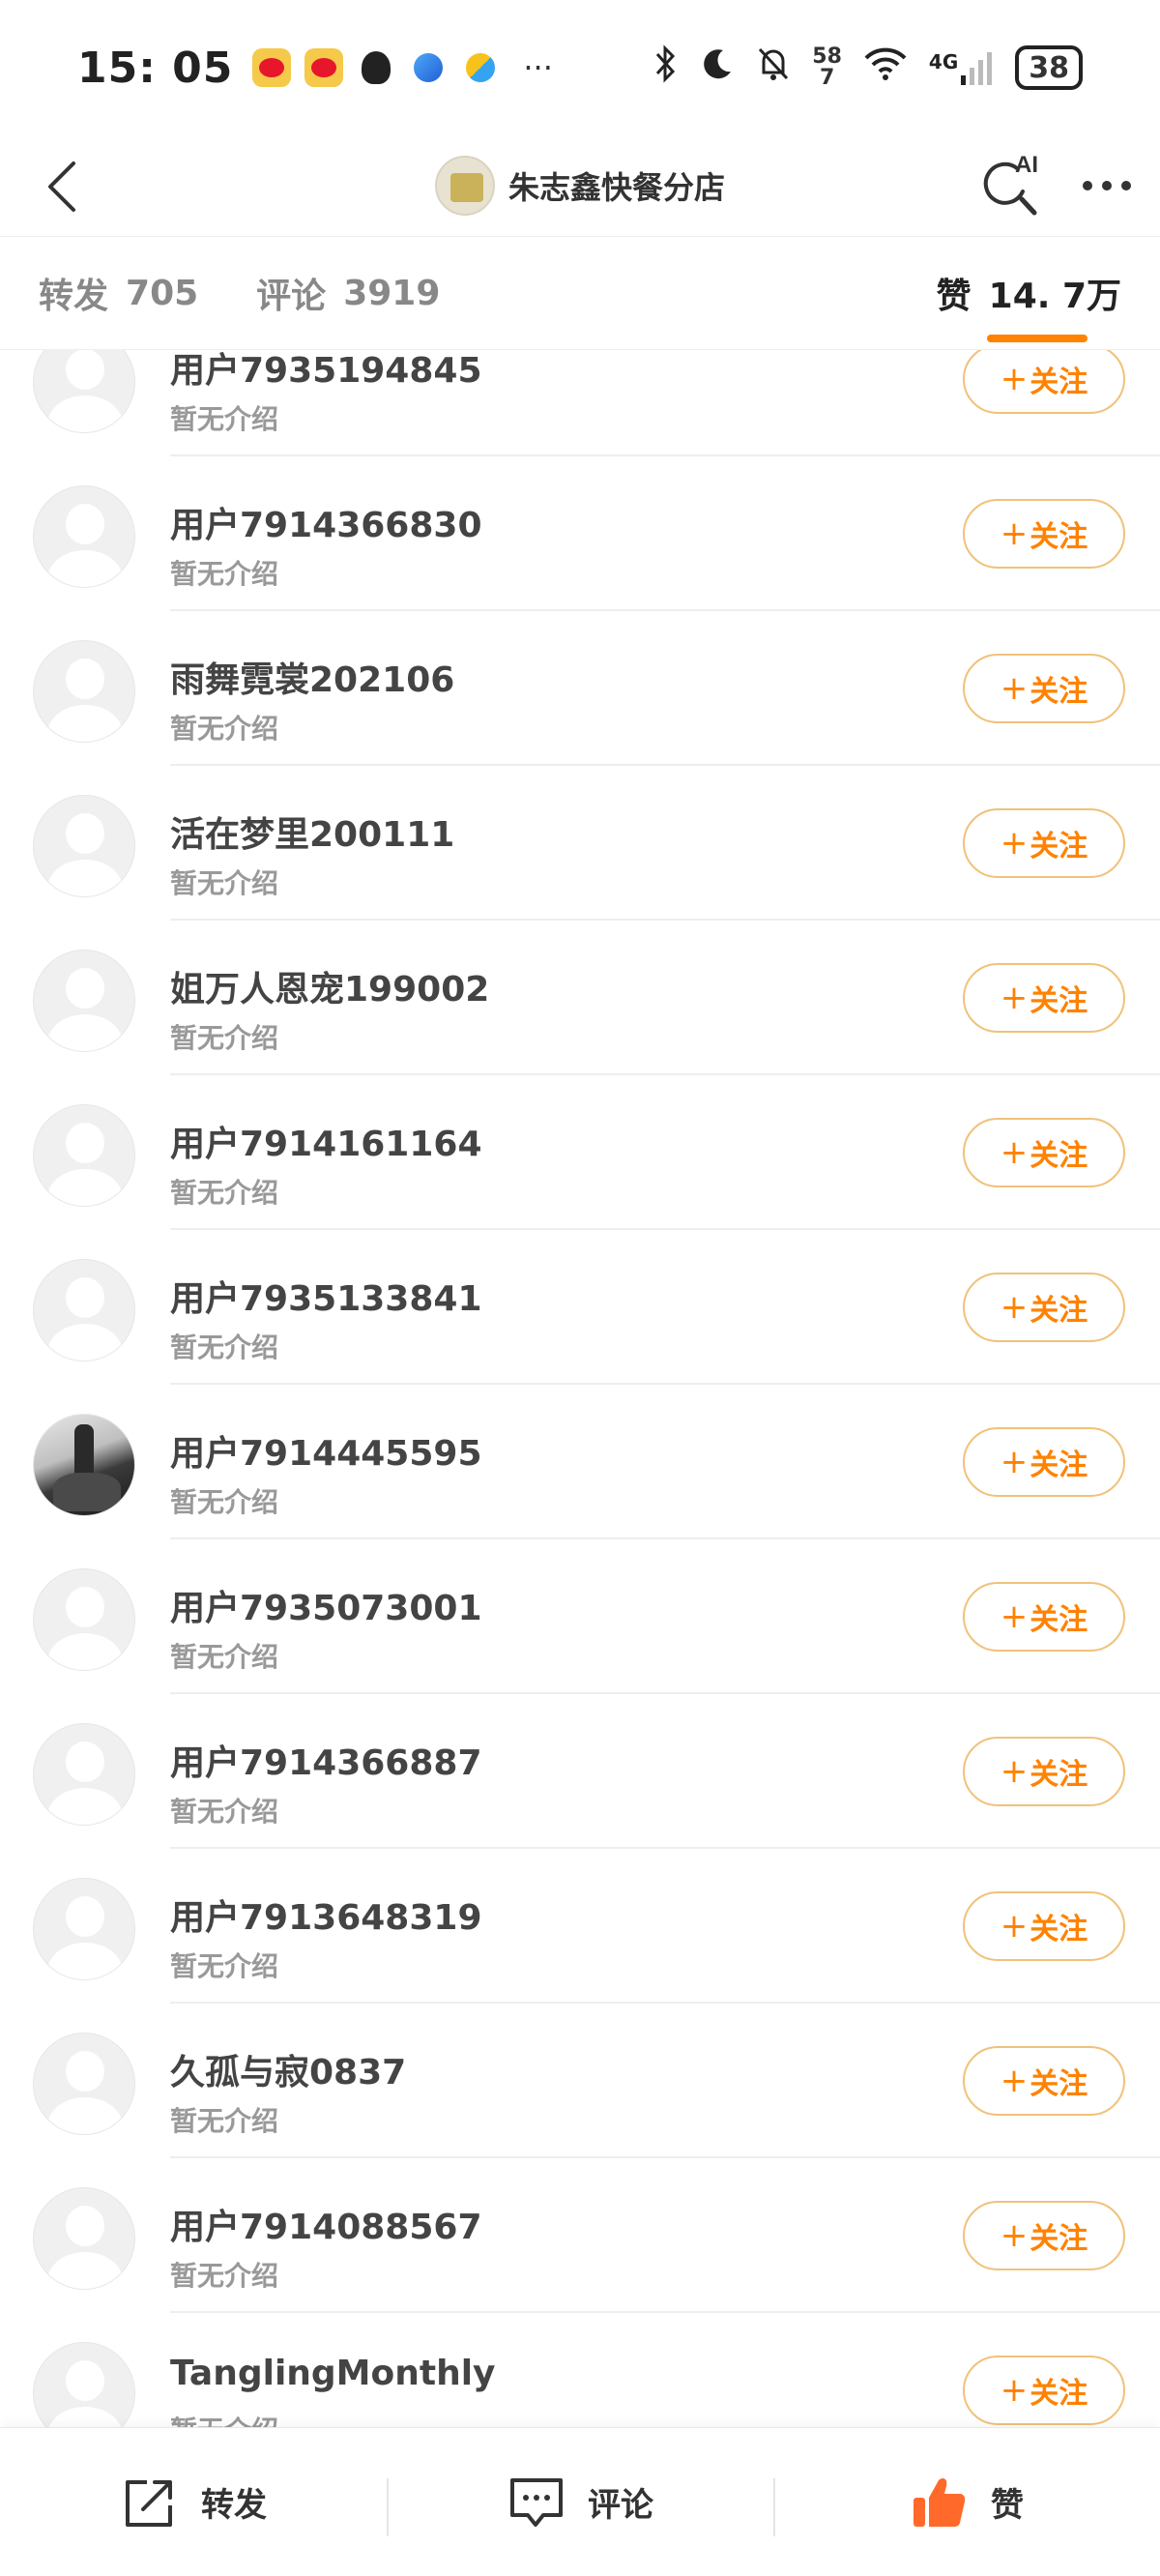 This screenshot has height=2576, width=1160. I want to click on user-name: 用户7913648319, so click(326, 1914).